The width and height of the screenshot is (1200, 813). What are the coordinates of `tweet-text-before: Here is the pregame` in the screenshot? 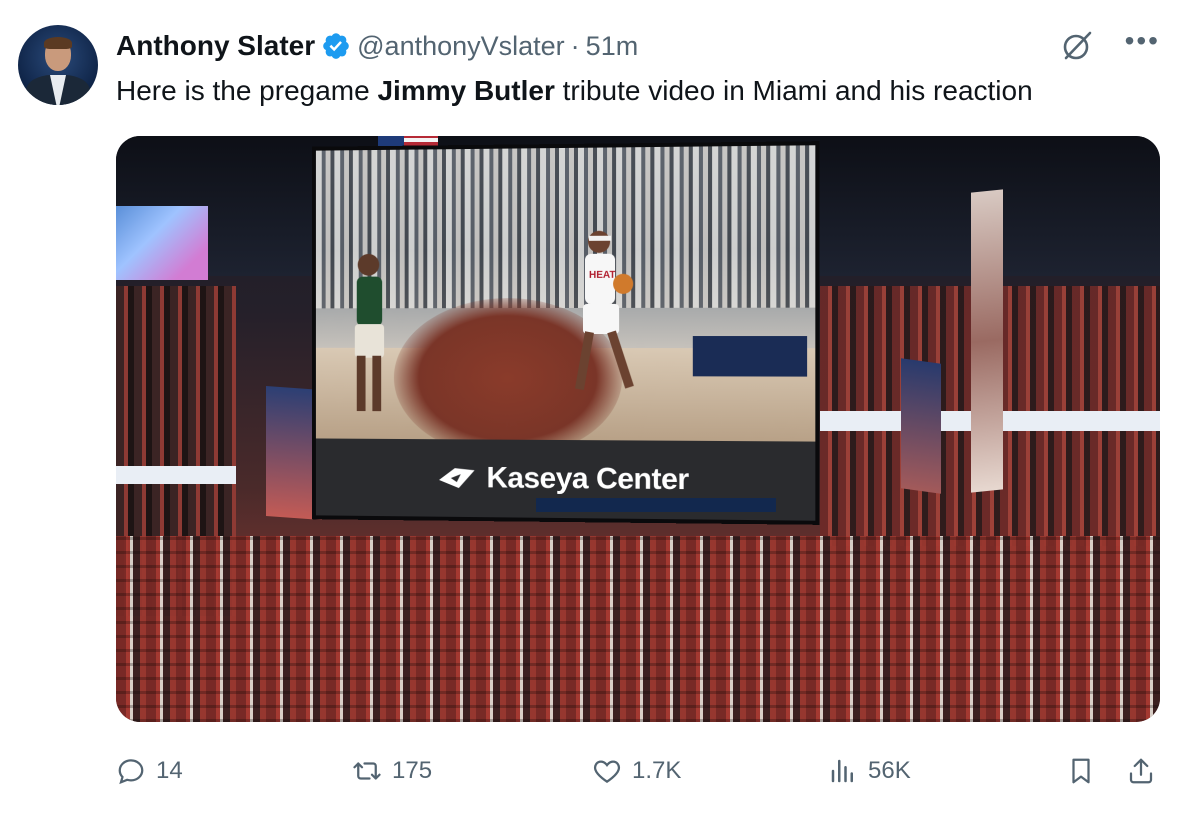 It's located at (247, 90).